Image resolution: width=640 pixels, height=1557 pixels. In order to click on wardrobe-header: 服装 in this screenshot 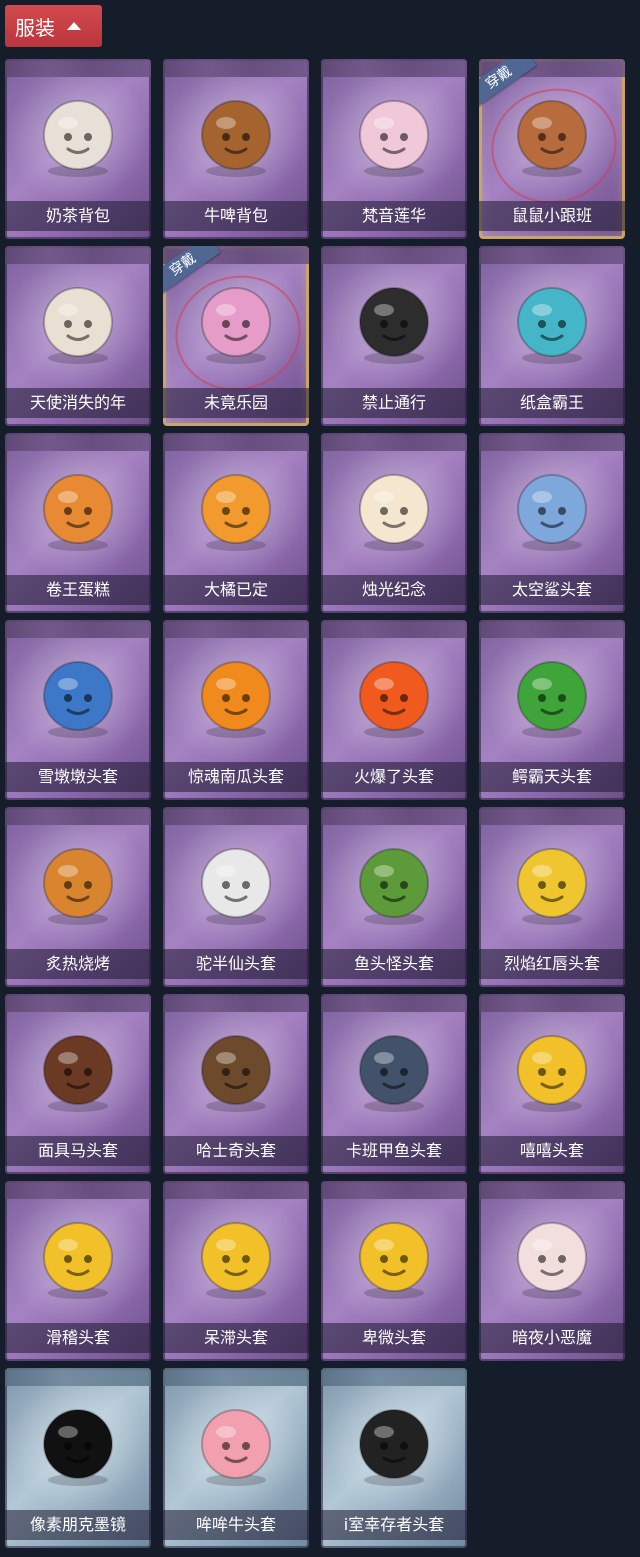, I will do `click(53, 26)`.